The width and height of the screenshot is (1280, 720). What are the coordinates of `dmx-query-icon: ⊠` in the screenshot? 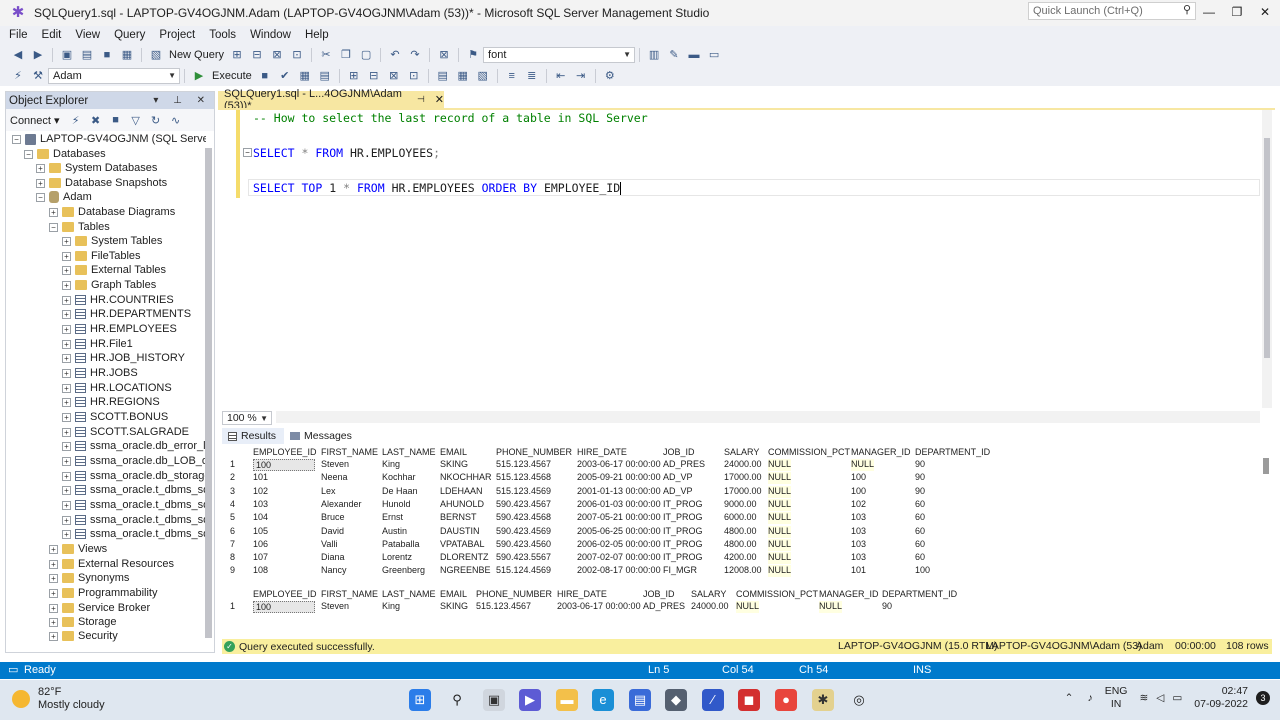 It's located at (277, 55).